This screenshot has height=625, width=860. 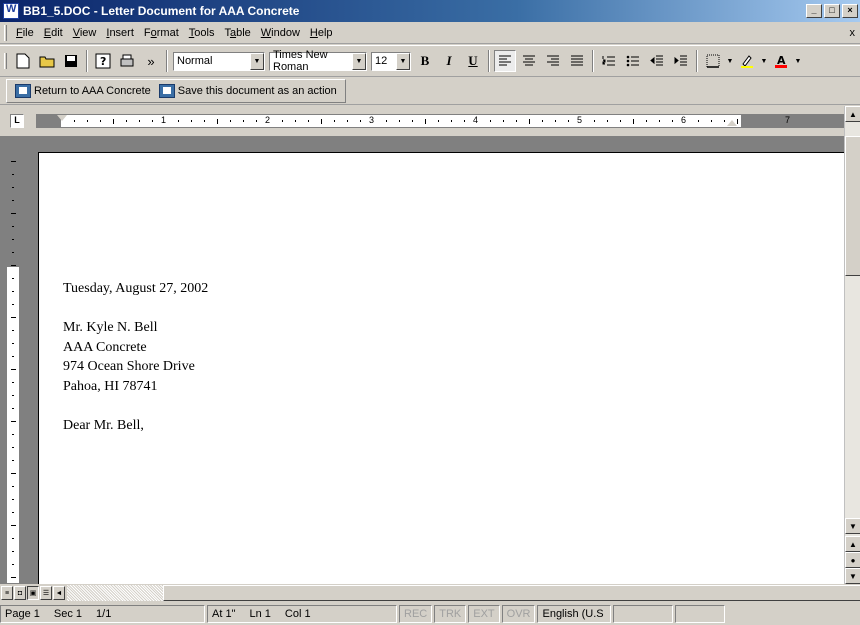 I want to click on status-spelling-cell, so click(x=643, y=614).